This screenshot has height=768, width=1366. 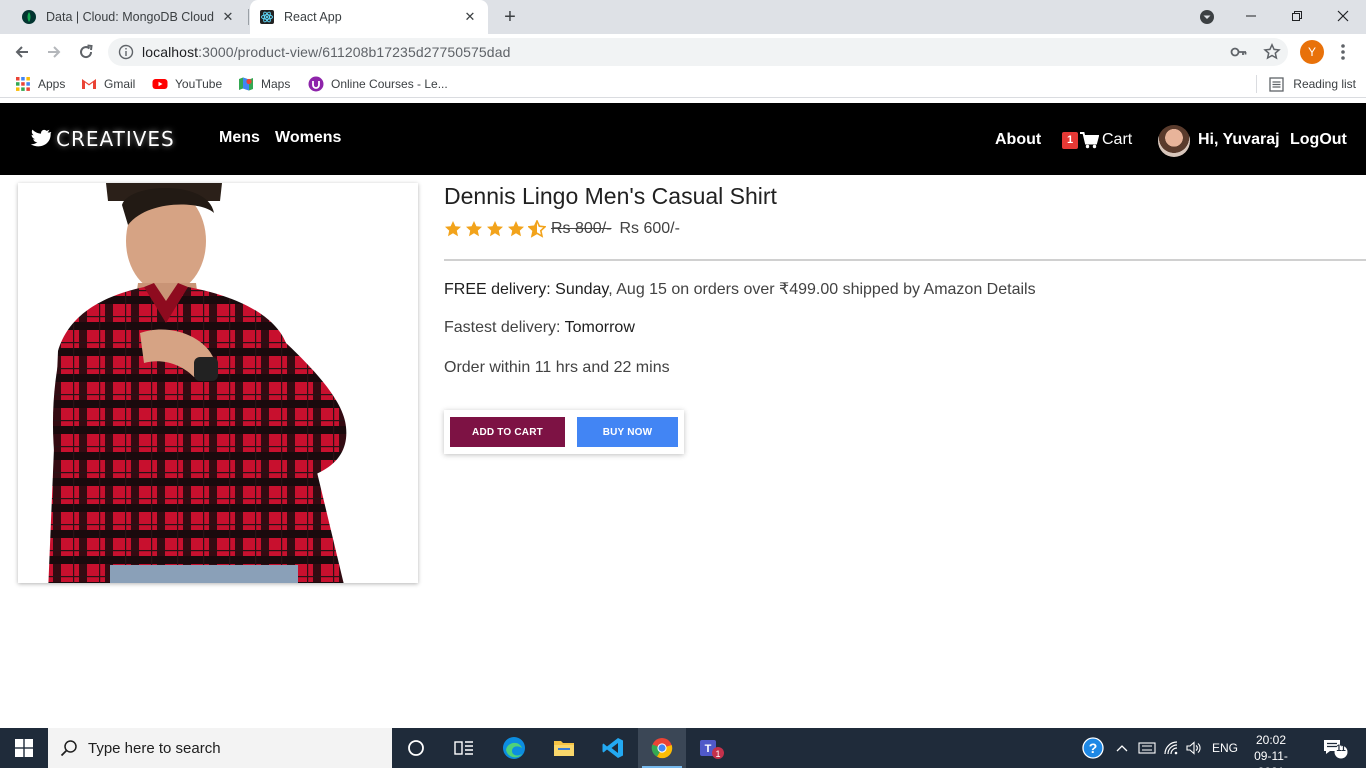 I want to click on wifi-icon, so click(x=1171, y=748).